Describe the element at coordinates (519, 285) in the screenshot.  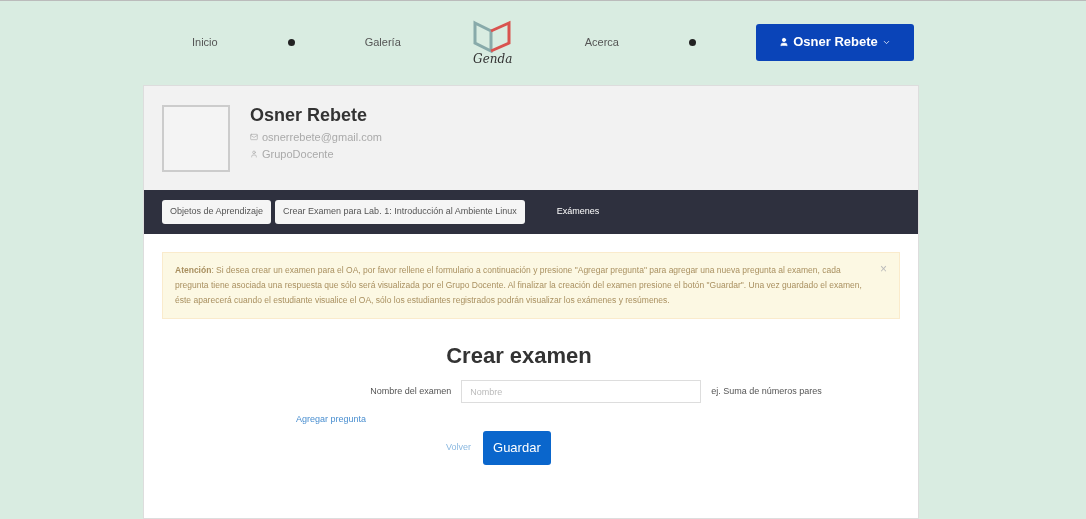
I see `alert-text: Atención: Si desea crear un examen para el OA, por favor rellene el formulario a continuación y presione "Agregar pregunta" para agregar una nueva pregunta al examen, cada pregunta tiene asociada una respuesta que sólo será visualizada por el Grupo Docente. Al finalizar la creación del examen presione el botón "Guardar". Una vez guardado el examen, éste aparecerá cuando el estudiante visualice el OA, sólo los estudiantes registrados podrán visualizar los exámenes y resúmenes.` at that location.